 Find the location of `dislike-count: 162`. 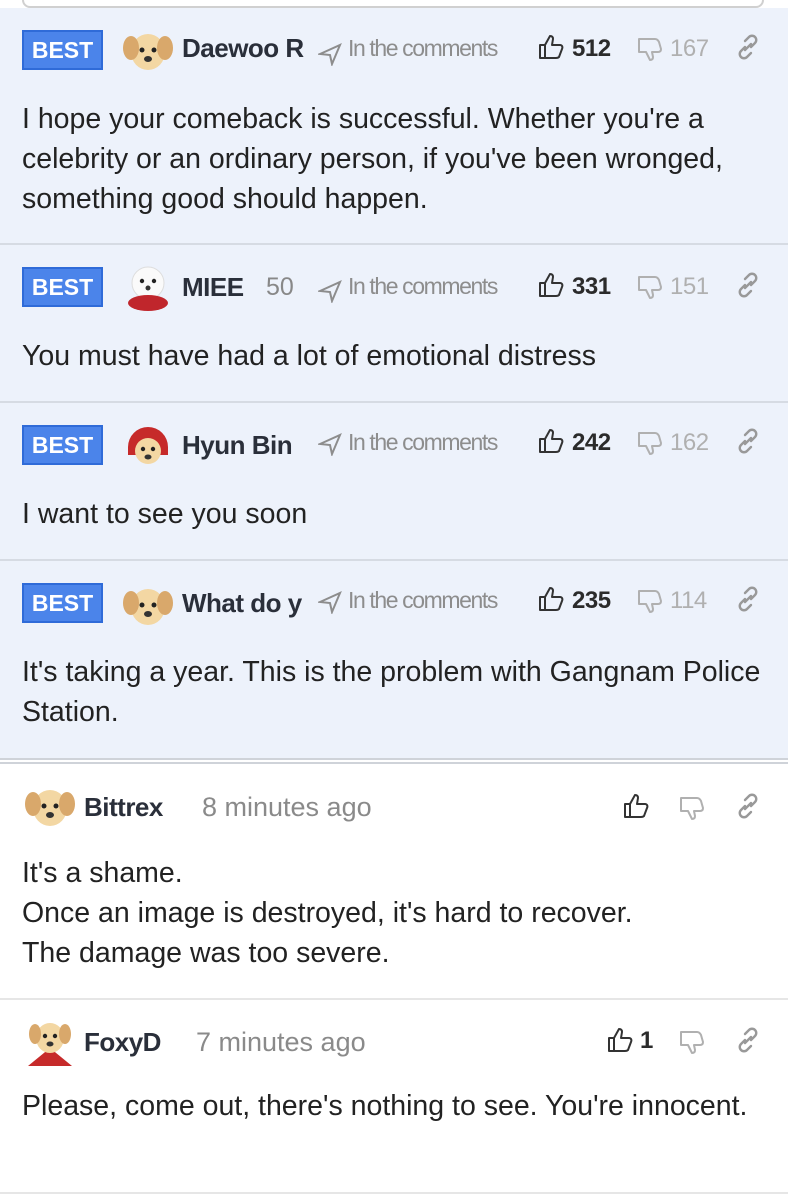

dislike-count: 162 is located at coordinates (689, 442).